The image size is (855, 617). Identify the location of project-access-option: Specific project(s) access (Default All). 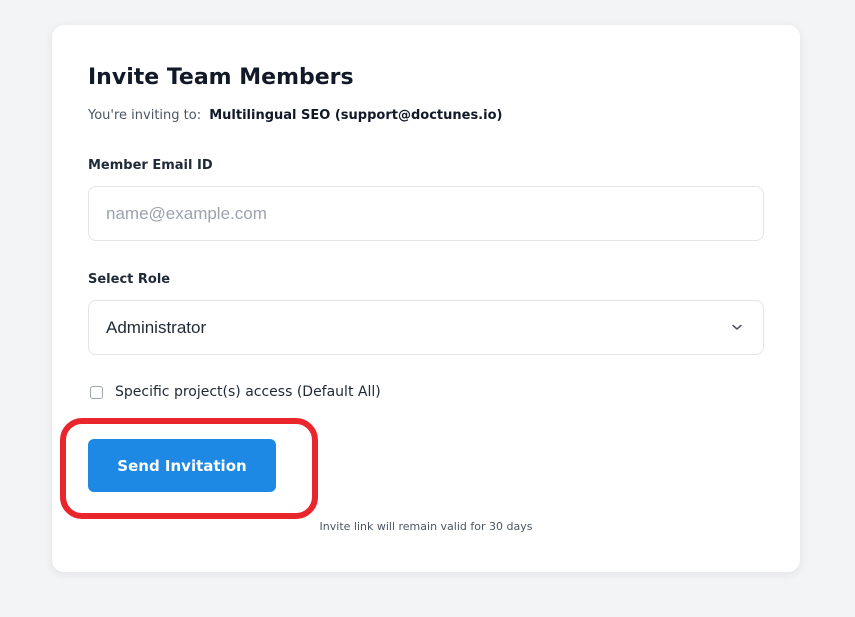
(235, 392).